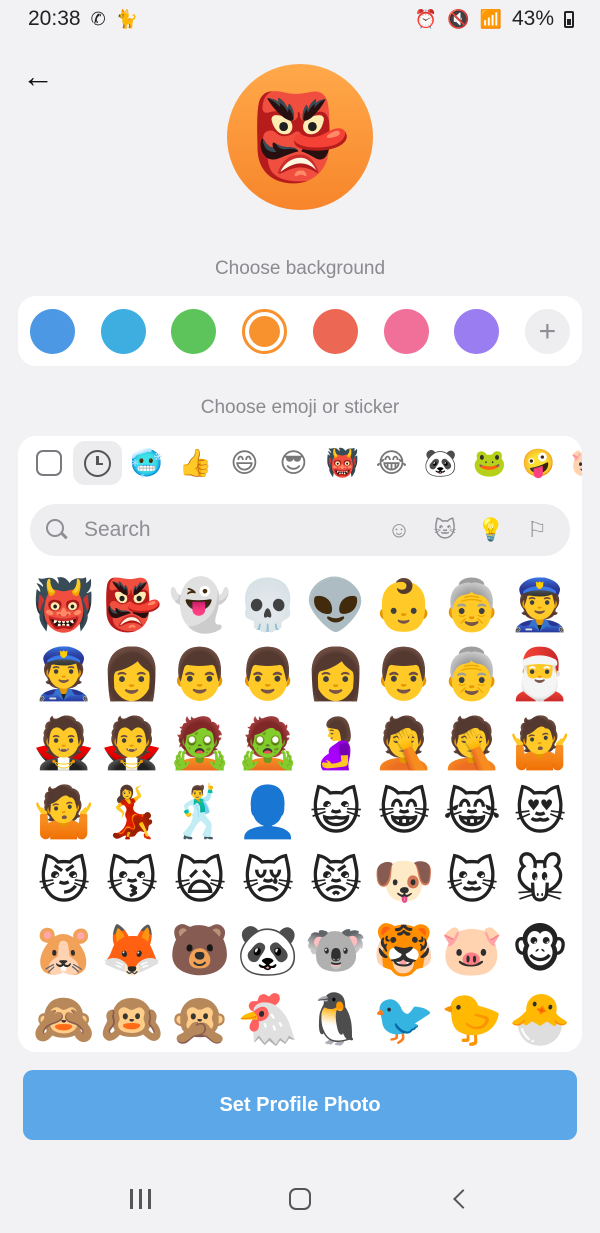 The width and height of the screenshot is (600, 1233). What do you see at coordinates (532, 18) in the screenshot?
I see `battery-percent: 43%` at bounding box center [532, 18].